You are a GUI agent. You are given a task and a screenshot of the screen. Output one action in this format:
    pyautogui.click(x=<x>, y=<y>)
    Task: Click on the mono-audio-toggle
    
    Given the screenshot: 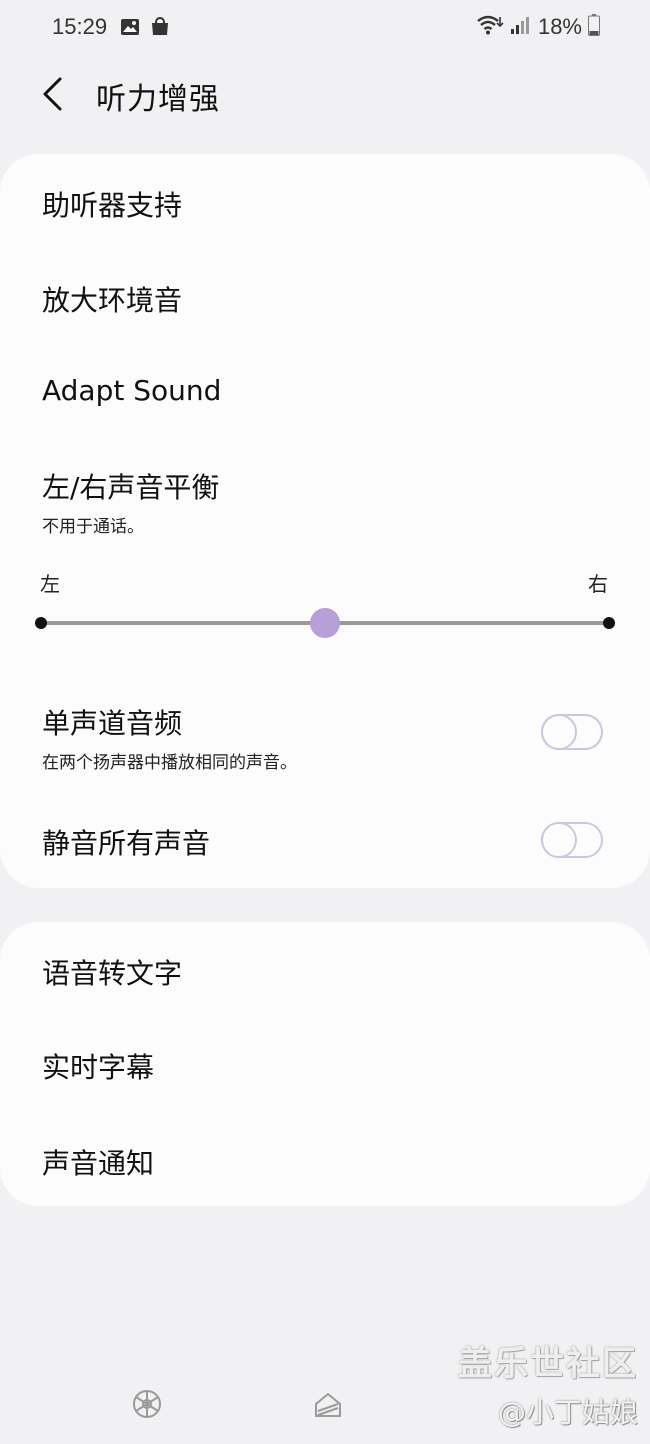 What is the action you would take?
    pyautogui.click(x=572, y=732)
    